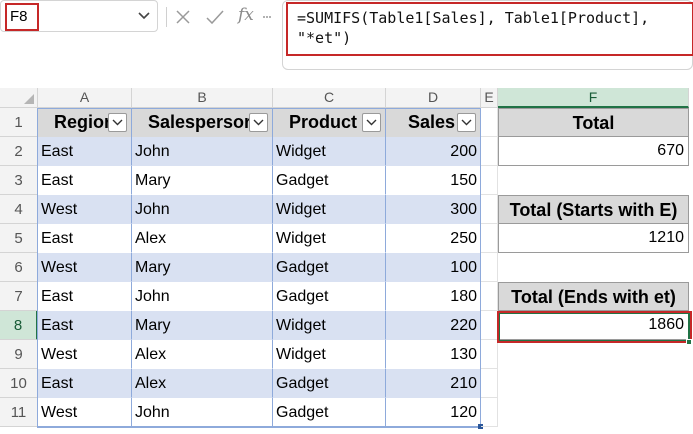 The height and width of the screenshot is (434, 693). What do you see at coordinates (489, 98) in the screenshot?
I see `column-header-e: E` at bounding box center [489, 98].